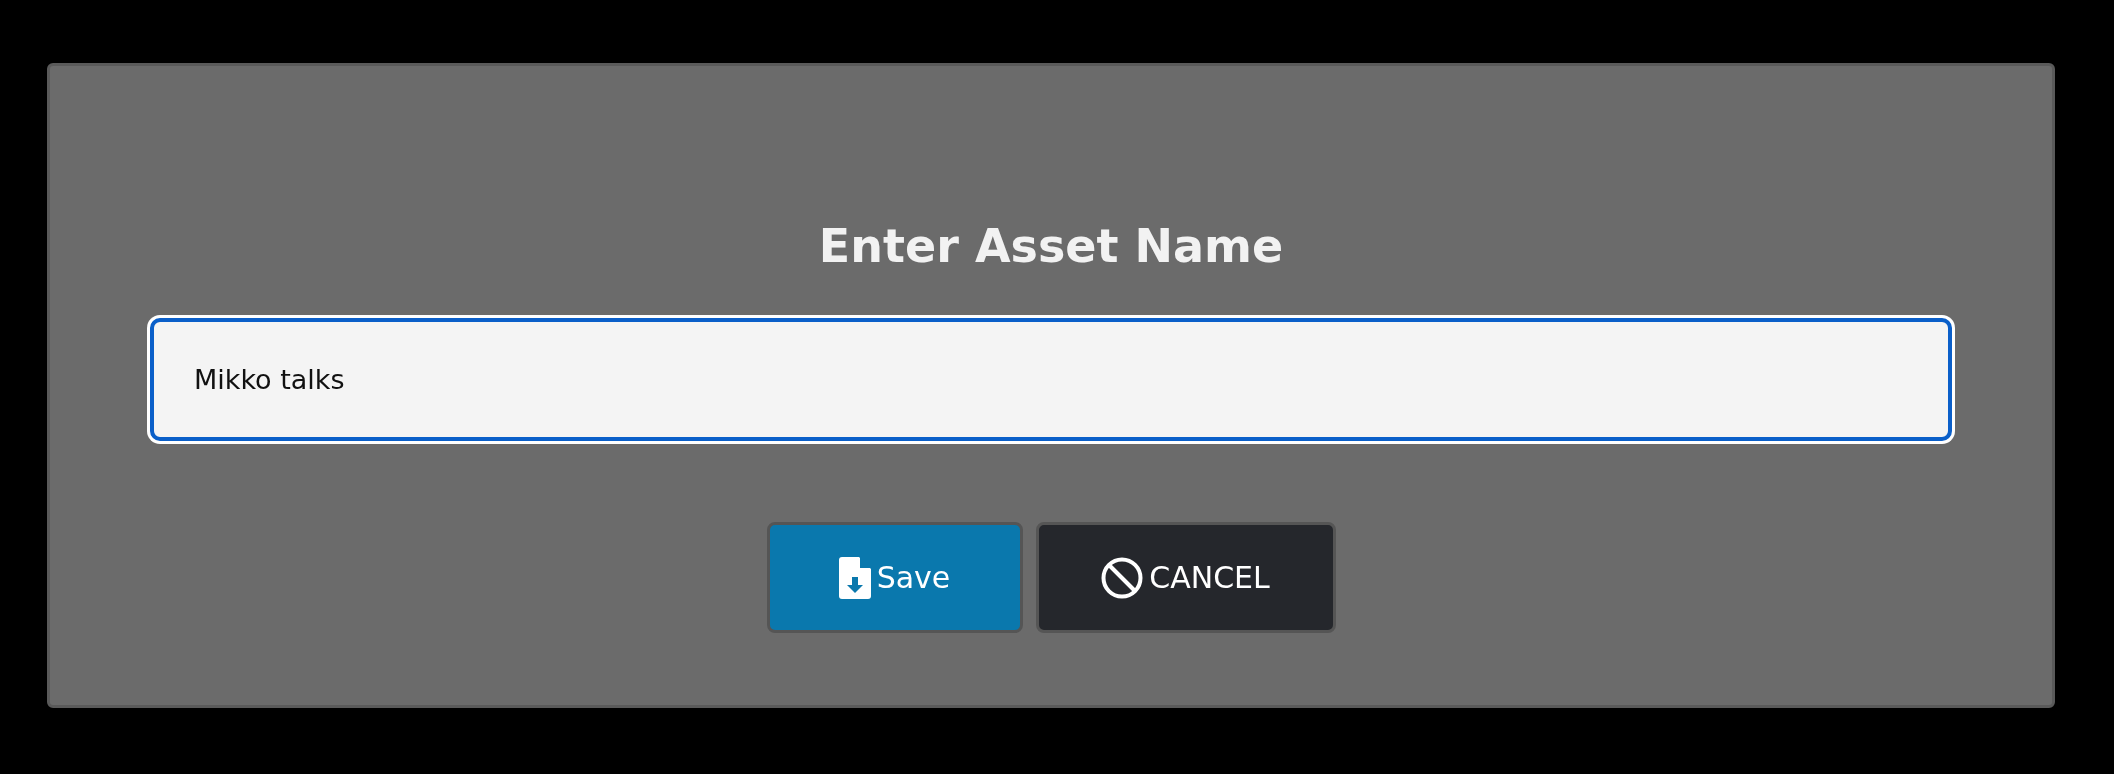  What do you see at coordinates (1051, 379) in the screenshot?
I see `asset-name-field: Mikko talks` at bounding box center [1051, 379].